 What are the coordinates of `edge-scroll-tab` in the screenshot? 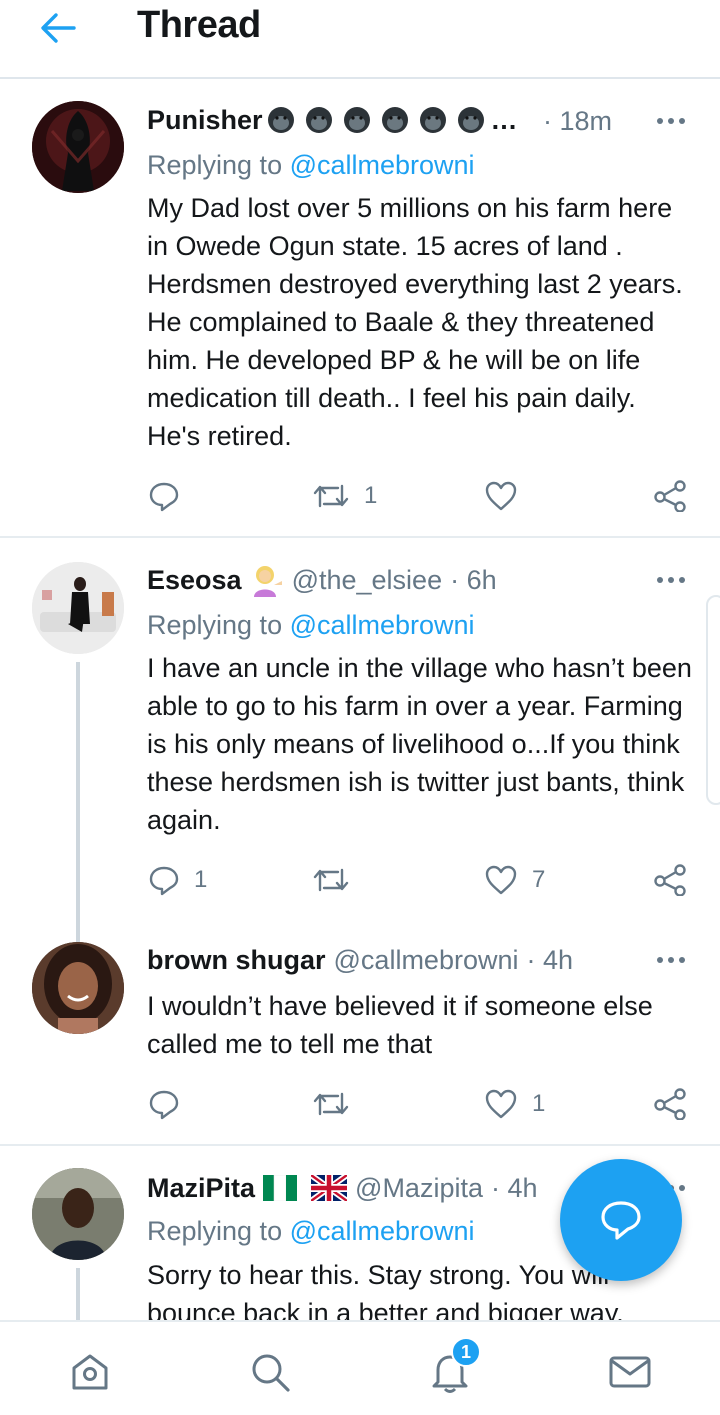 It's located at (713, 700).